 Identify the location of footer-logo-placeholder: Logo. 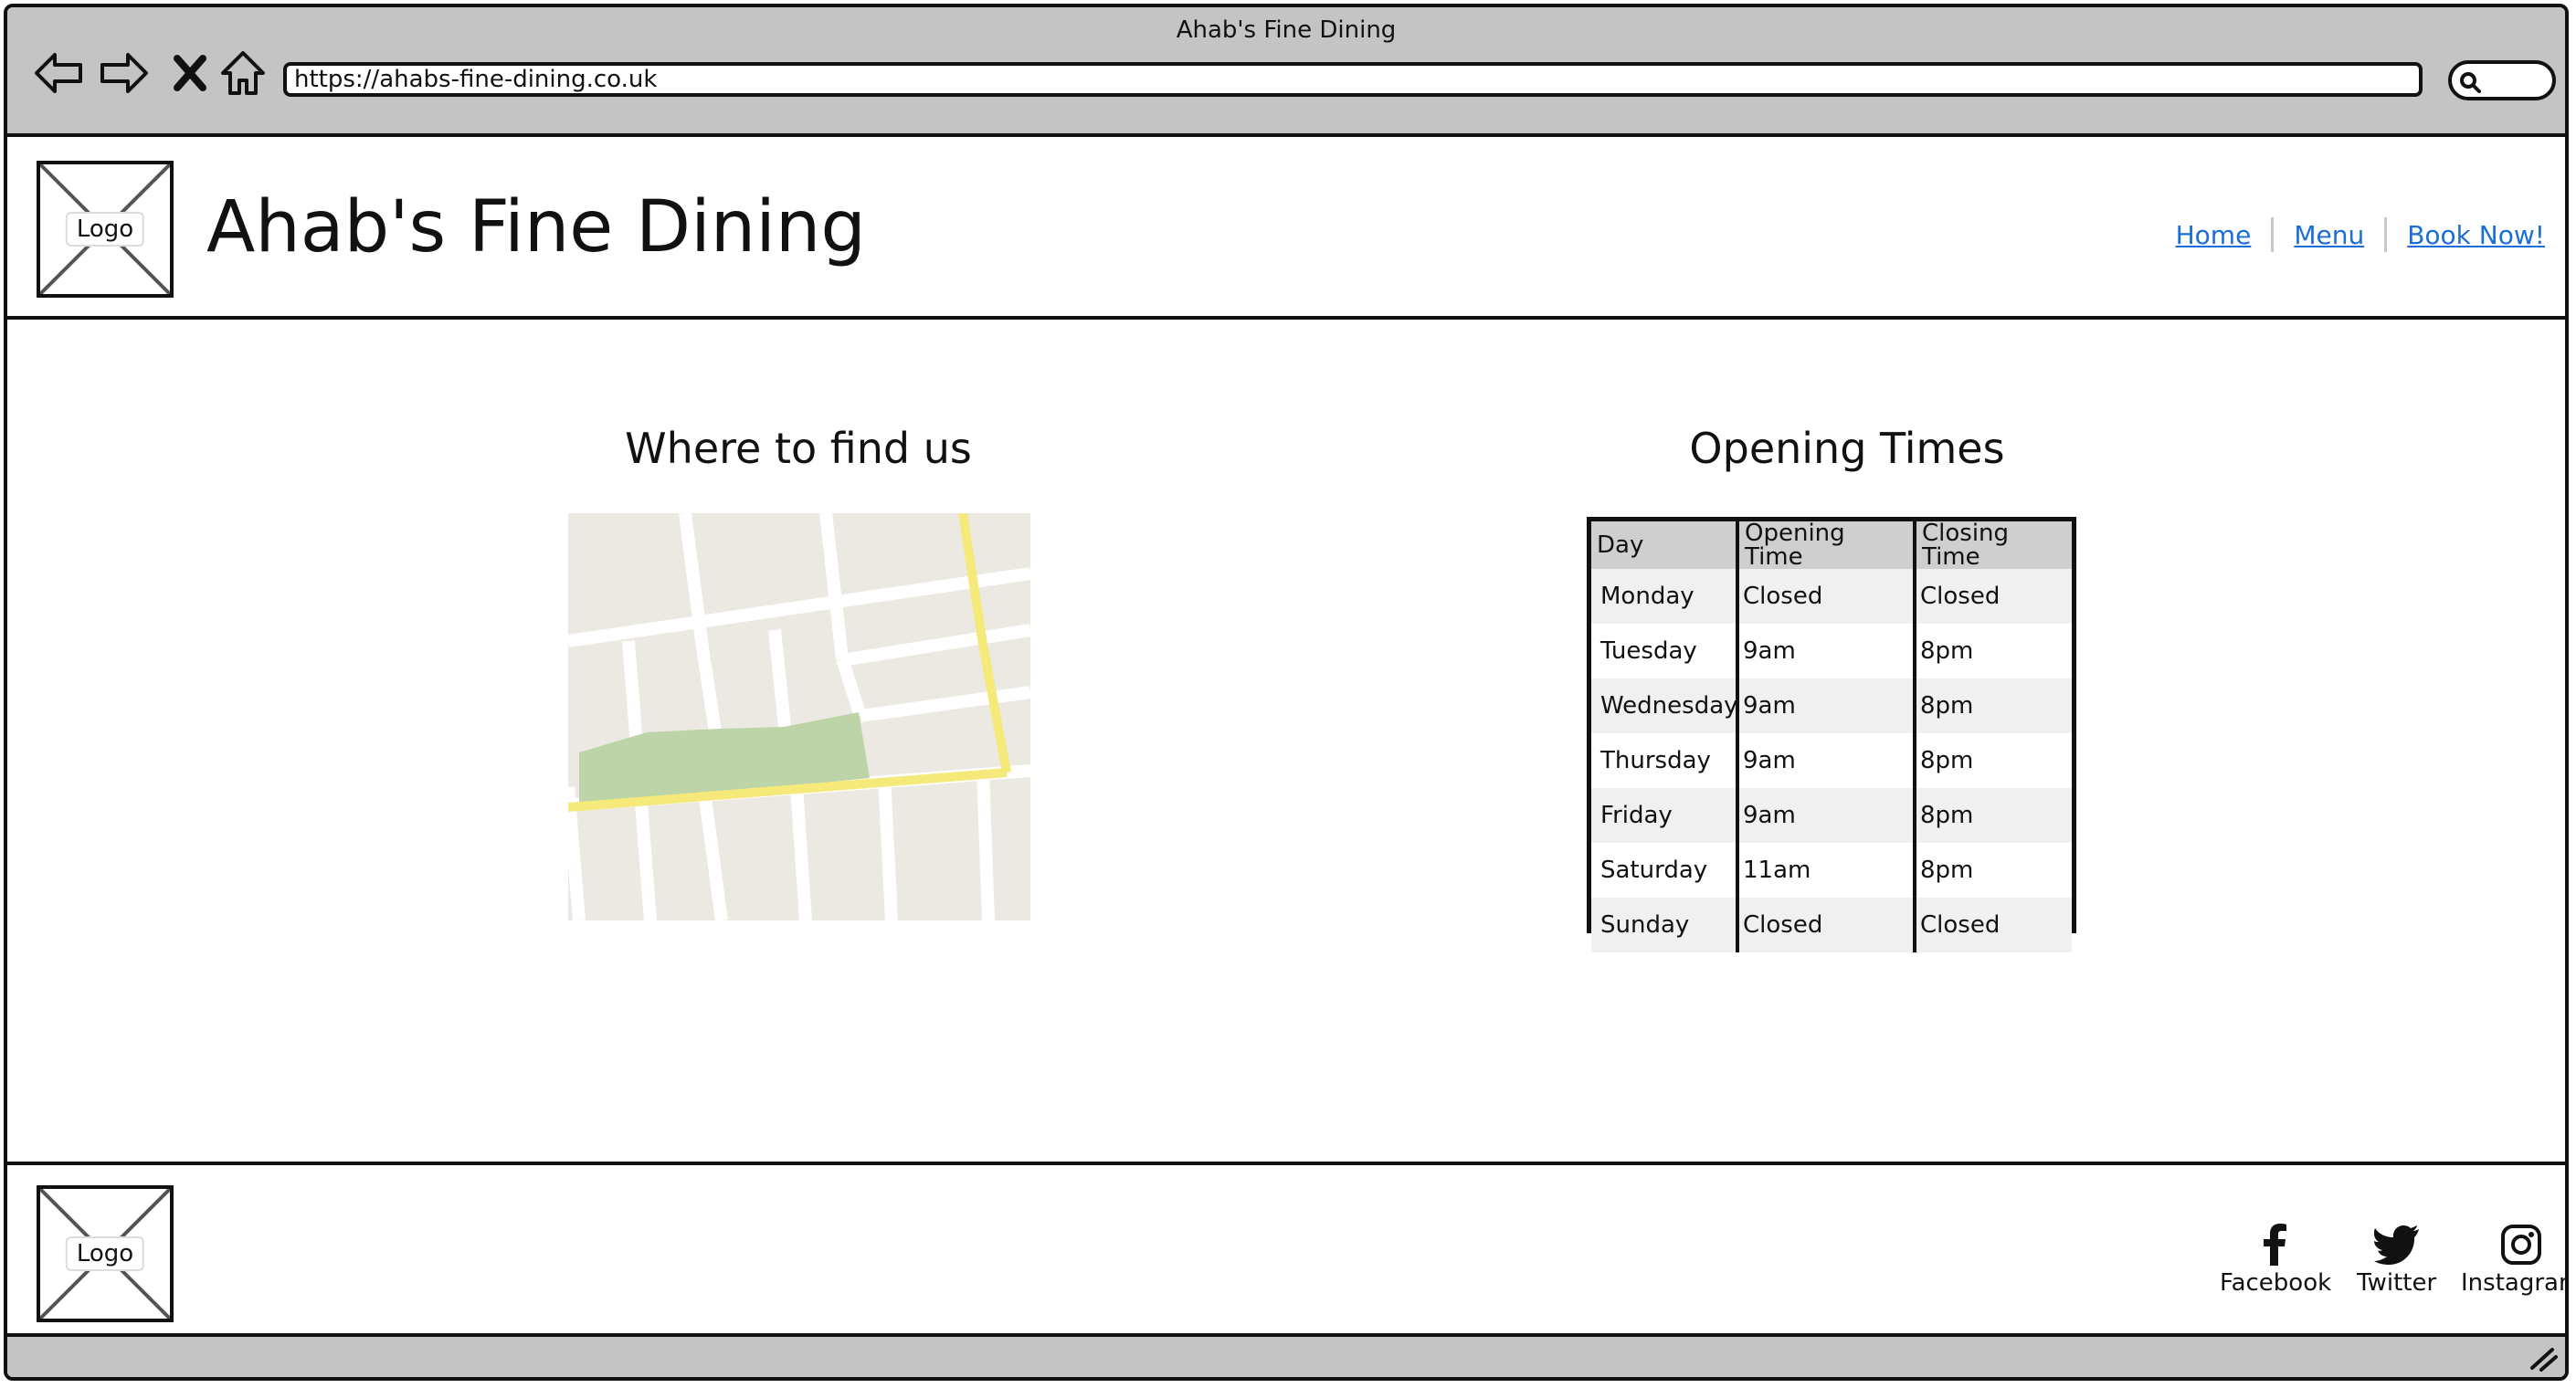
(105, 1253).